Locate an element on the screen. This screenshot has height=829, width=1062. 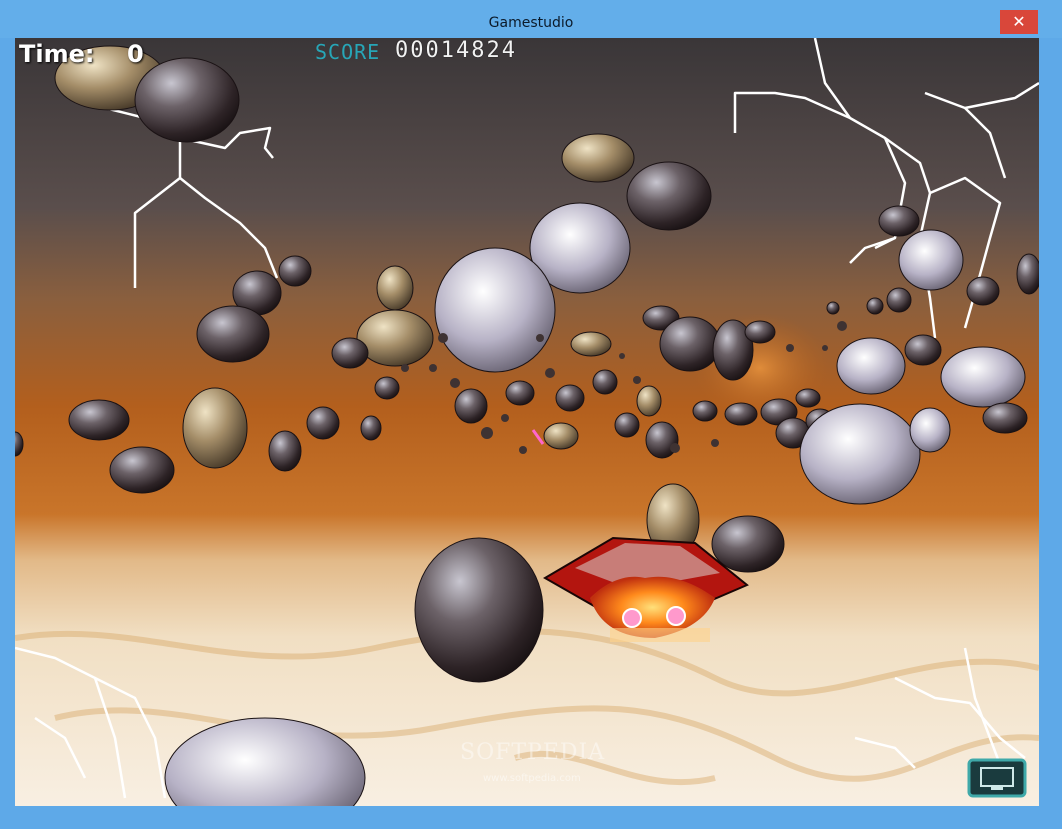
watermark-brand: SOFTPEDIA is located at coordinates (533, 752).